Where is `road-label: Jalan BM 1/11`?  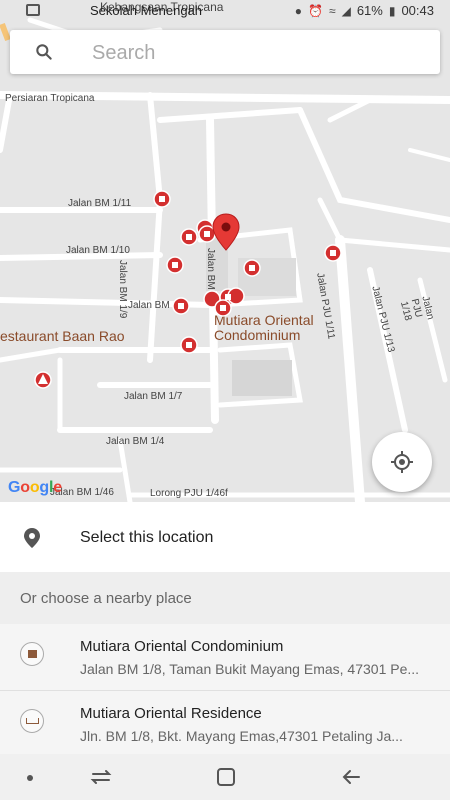 road-label: Jalan BM 1/11 is located at coordinates (100, 203).